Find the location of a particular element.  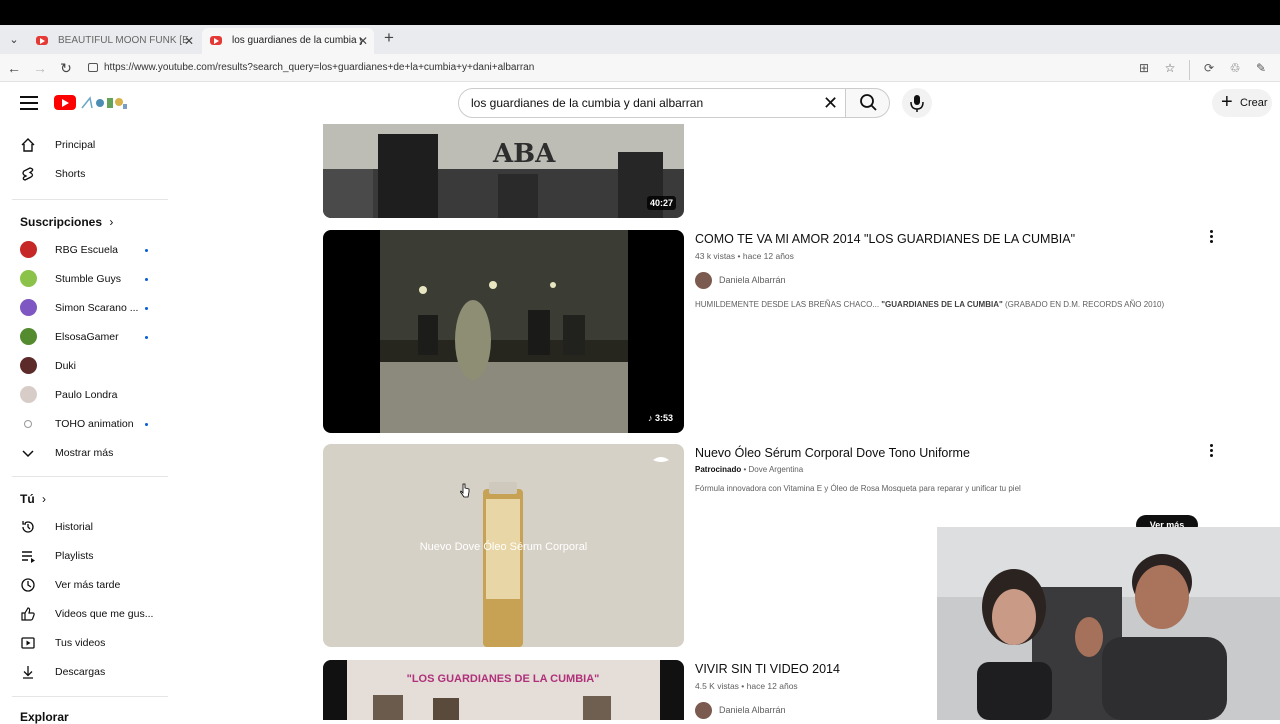

site-info-icon is located at coordinates (93, 67).